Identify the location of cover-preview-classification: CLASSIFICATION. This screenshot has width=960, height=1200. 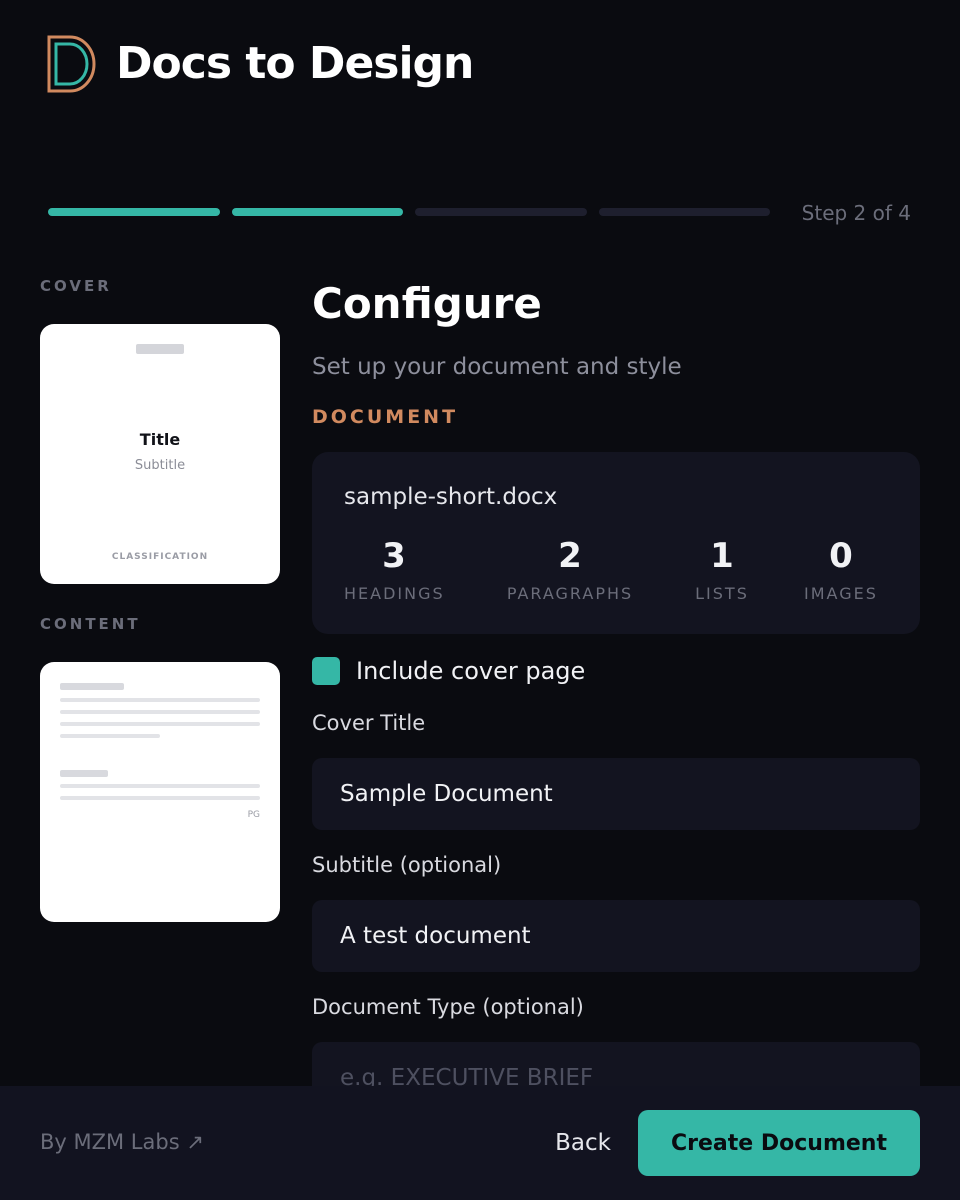
(160, 557).